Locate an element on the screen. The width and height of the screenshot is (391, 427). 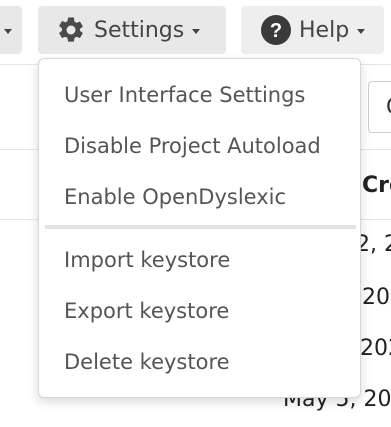
question-circle-icon: ? is located at coordinates (276, 30).